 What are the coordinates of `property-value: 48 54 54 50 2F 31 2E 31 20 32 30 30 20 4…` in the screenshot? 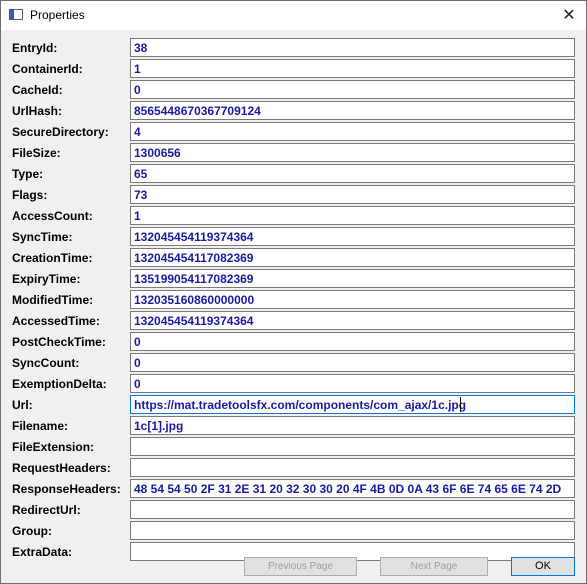 It's located at (348, 489).